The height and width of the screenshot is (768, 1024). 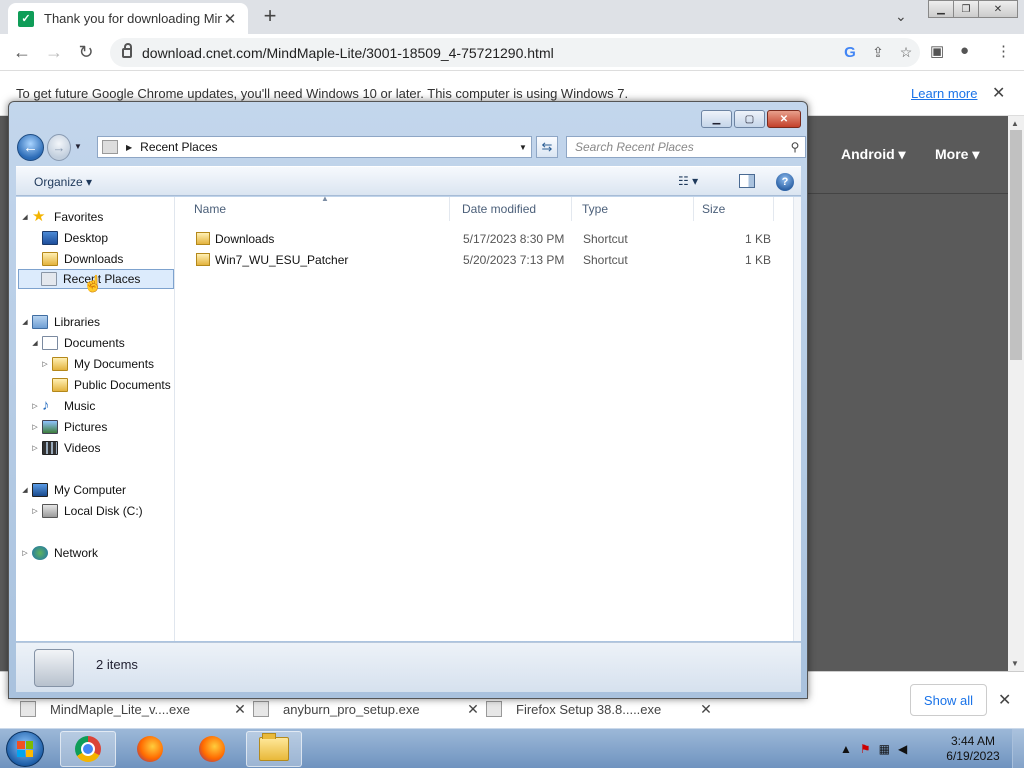 I want to click on tree-item-desktop: Desktop, so click(x=75, y=238).